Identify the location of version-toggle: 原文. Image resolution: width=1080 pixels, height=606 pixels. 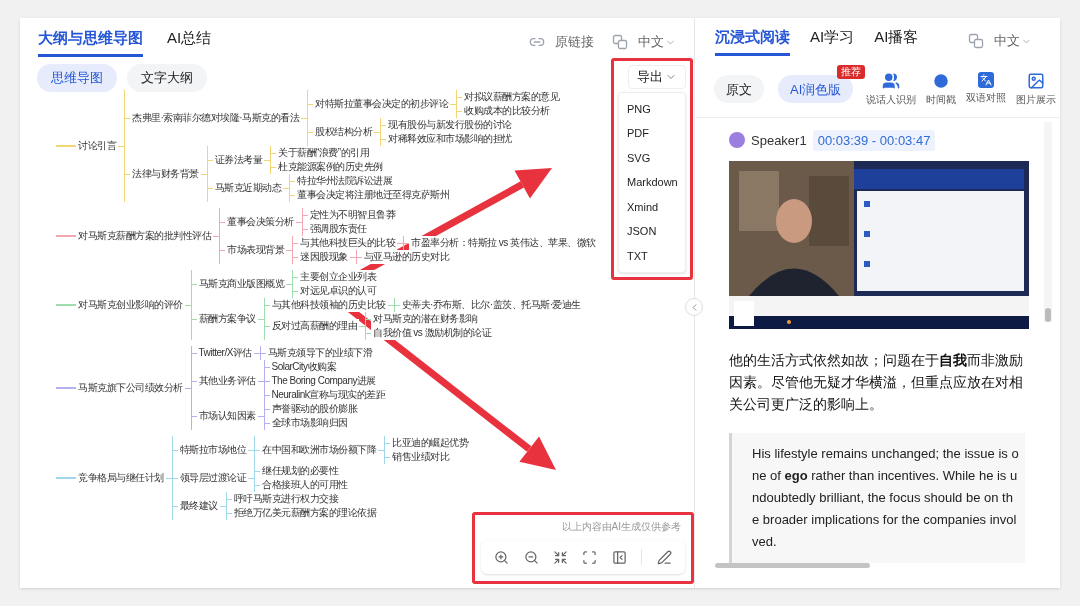
(739, 89).